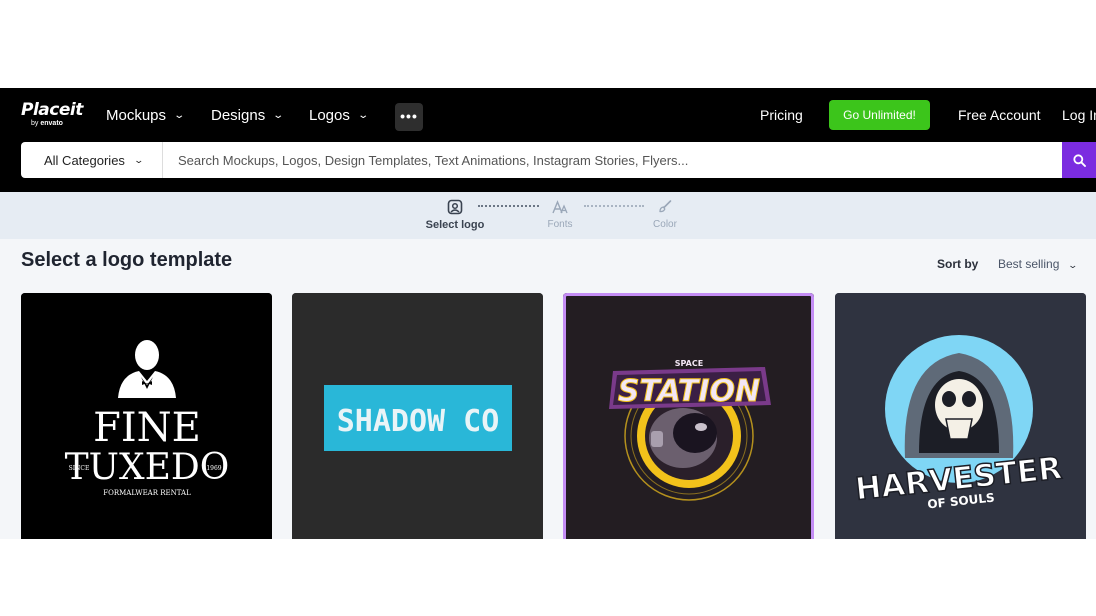 The height and width of the screenshot is (616, 1096). Describe the element at coordinates (455, 225) in the screenshot. I see `step-select-logo-label: Select logo` at that location.